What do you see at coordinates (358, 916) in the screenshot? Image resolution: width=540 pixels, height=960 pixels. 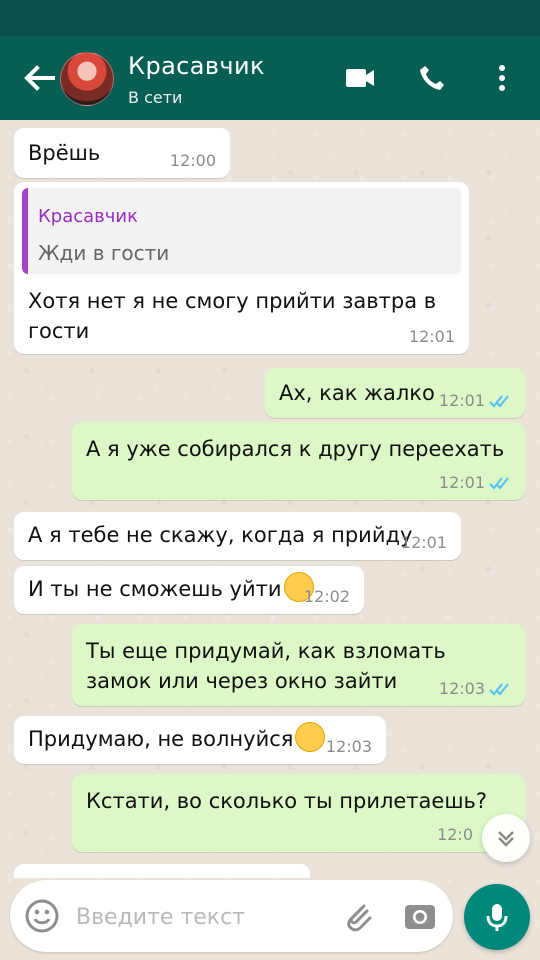 I see `paperclip-icon` at bounding box center [358, 916].